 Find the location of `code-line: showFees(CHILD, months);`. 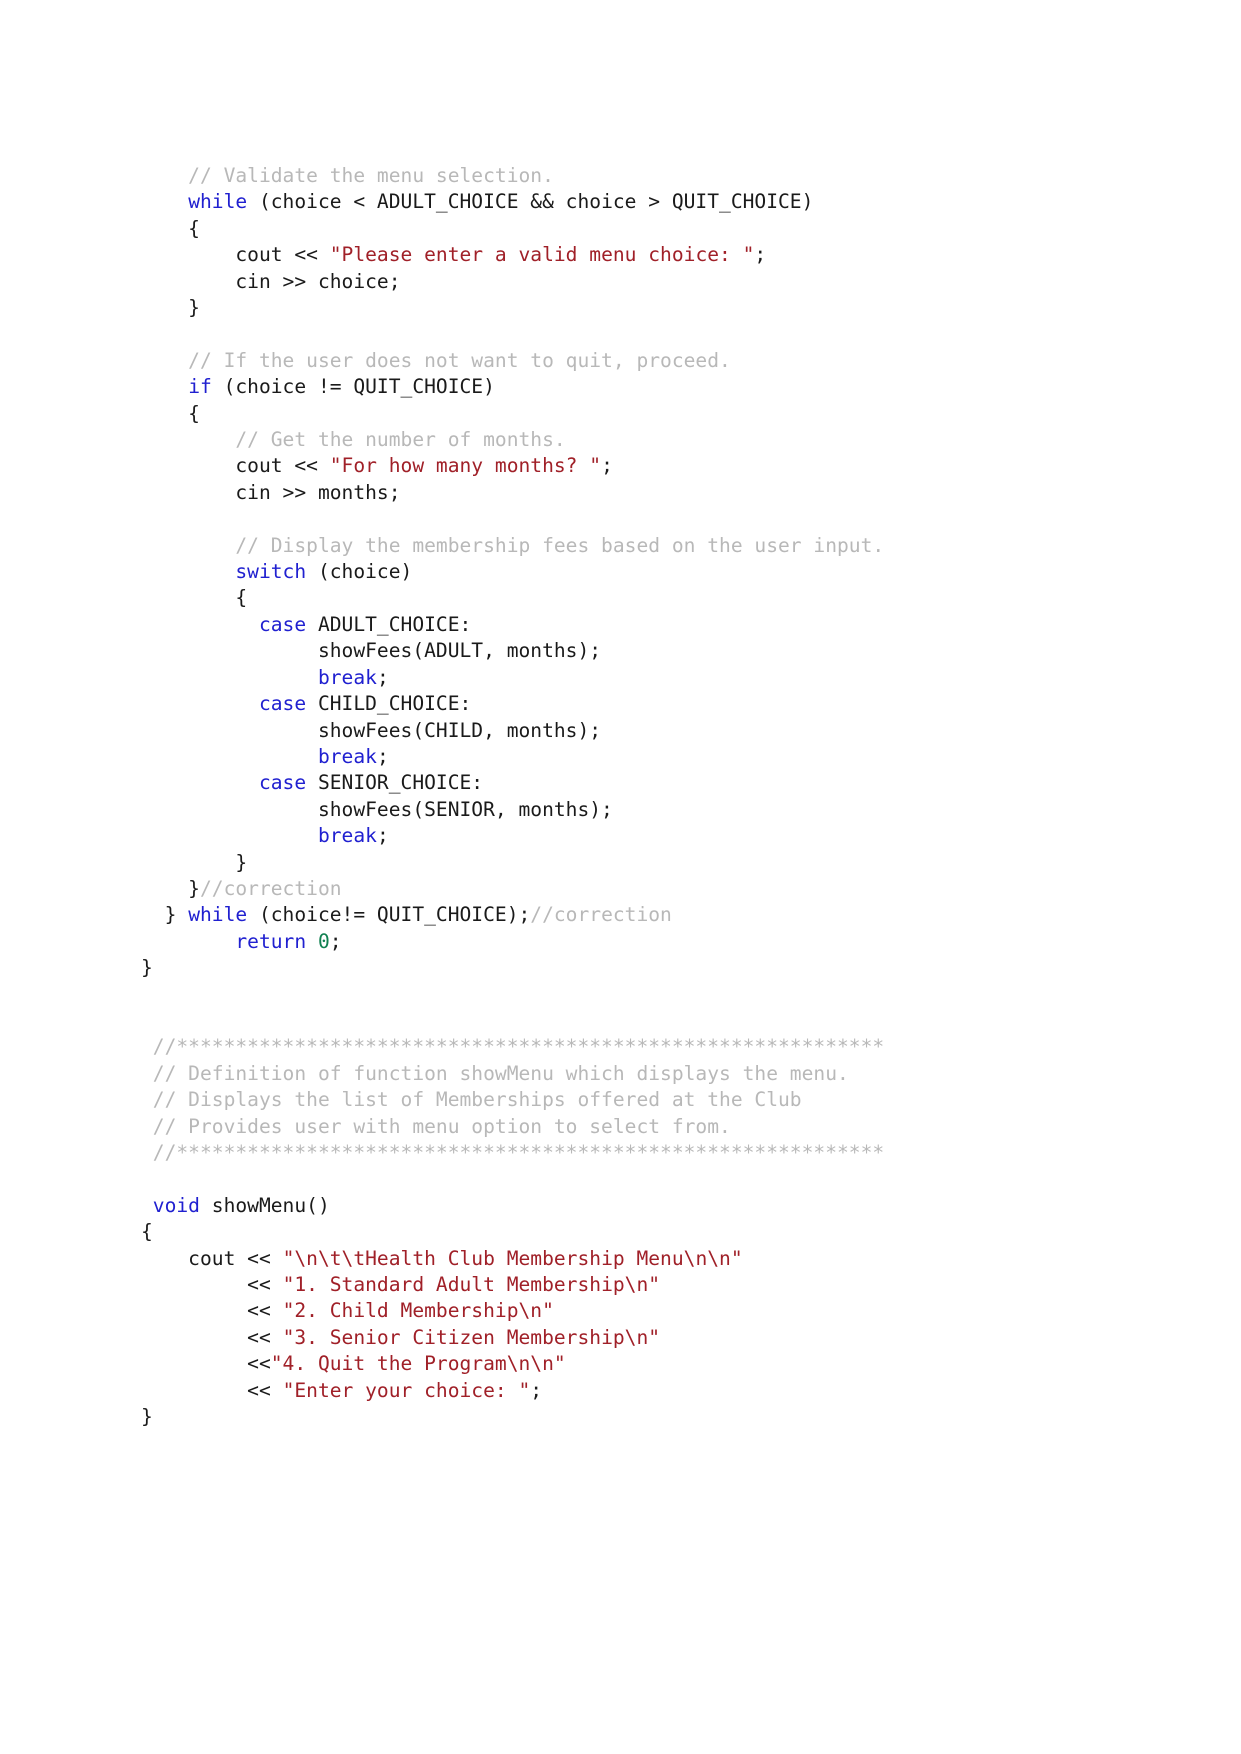

code-line: showFees(CHILD, months); is located at coordinates (651, 731).